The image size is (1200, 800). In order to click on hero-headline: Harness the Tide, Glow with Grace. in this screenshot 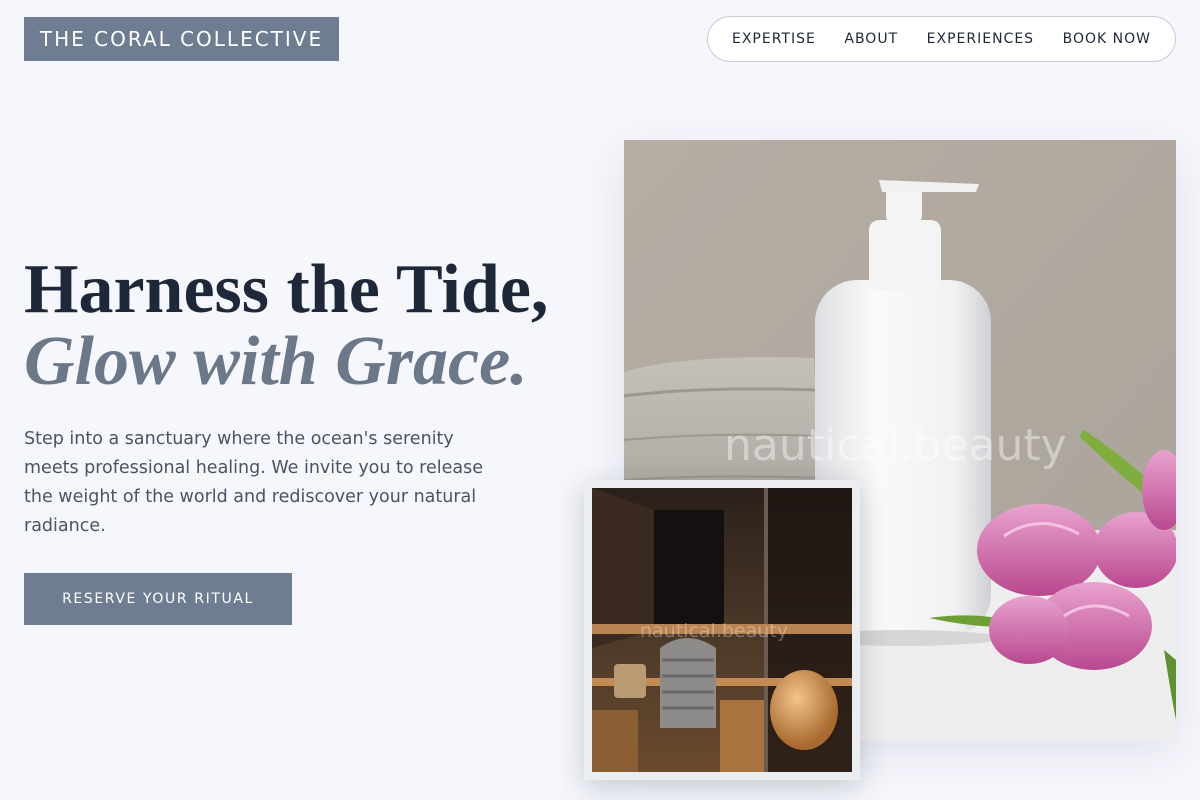, I will do `click(286, 326)`.